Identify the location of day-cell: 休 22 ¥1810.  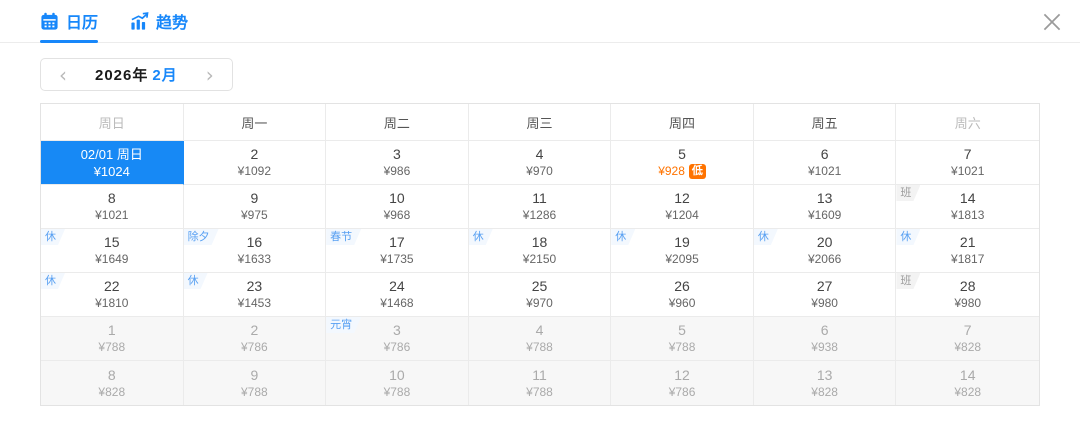
(112, 295).